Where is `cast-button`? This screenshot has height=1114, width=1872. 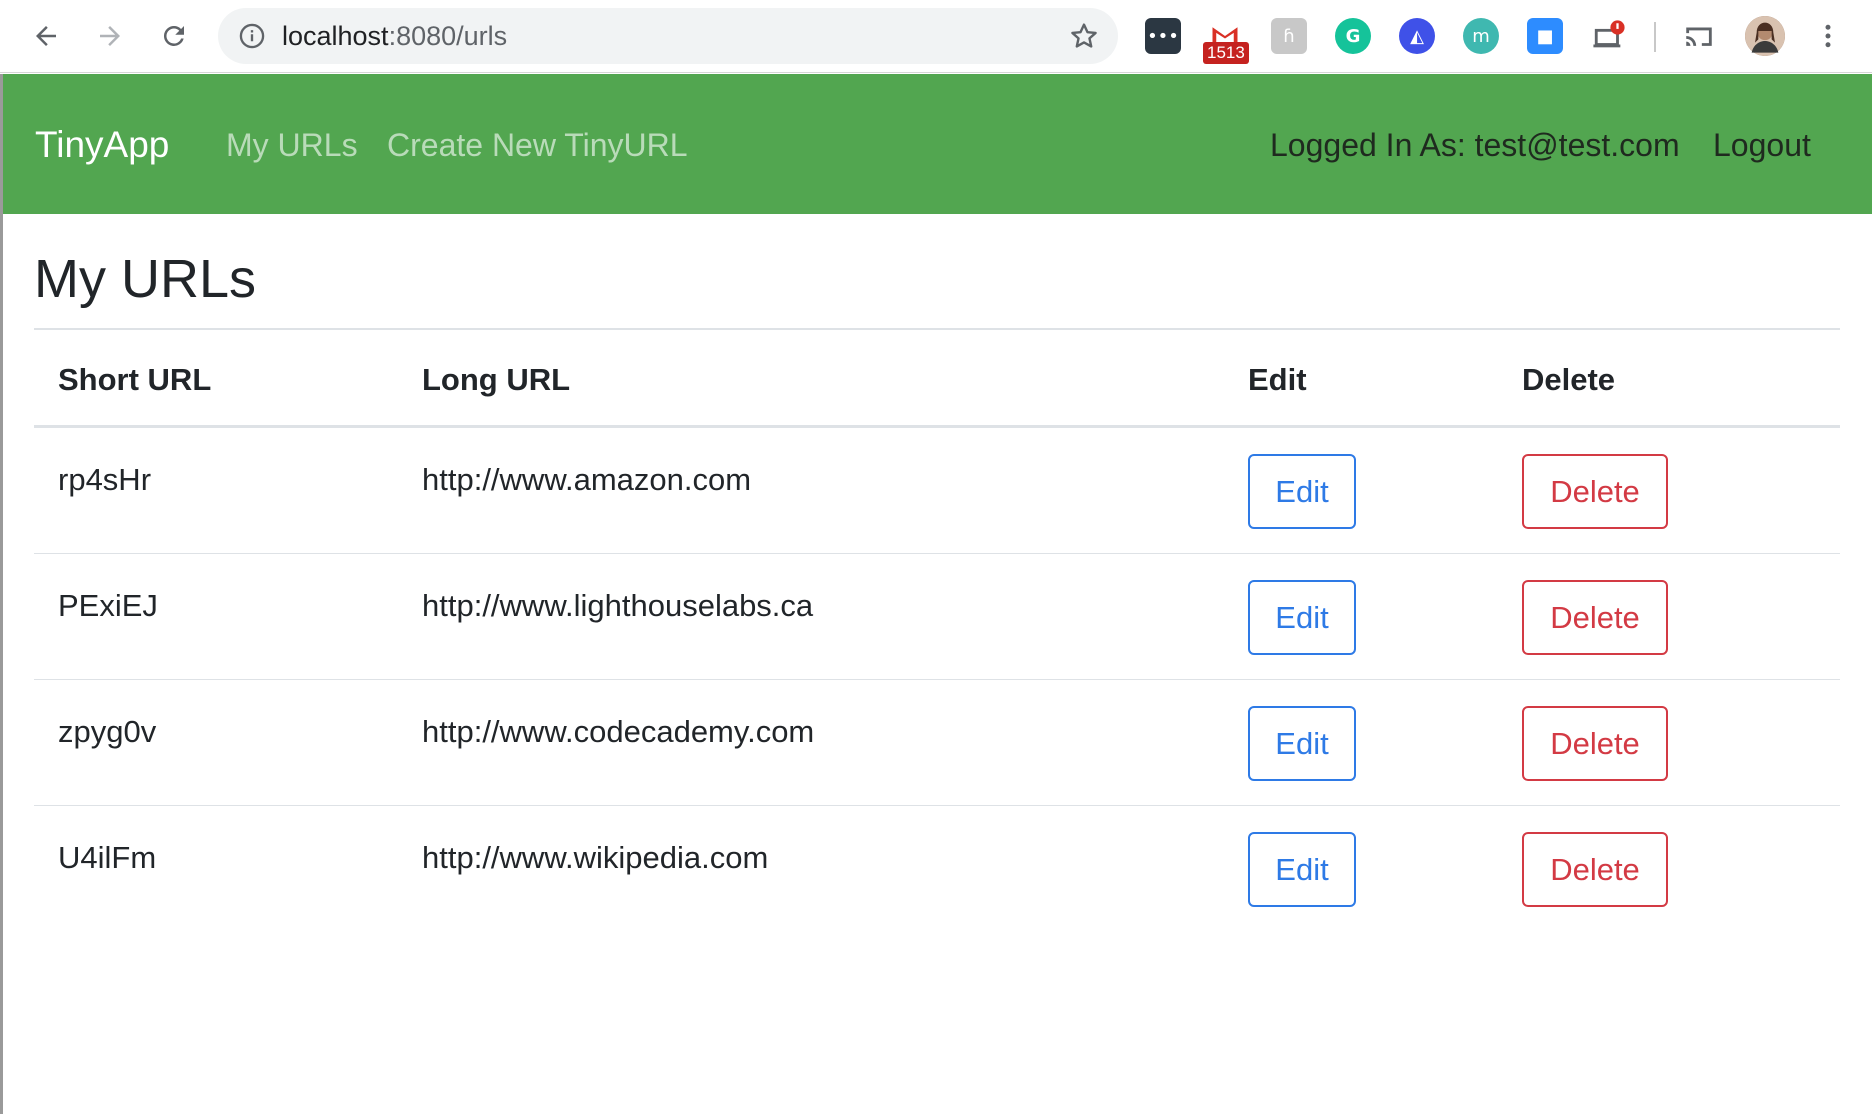 cast-button is located at coordinates (1699, 36).